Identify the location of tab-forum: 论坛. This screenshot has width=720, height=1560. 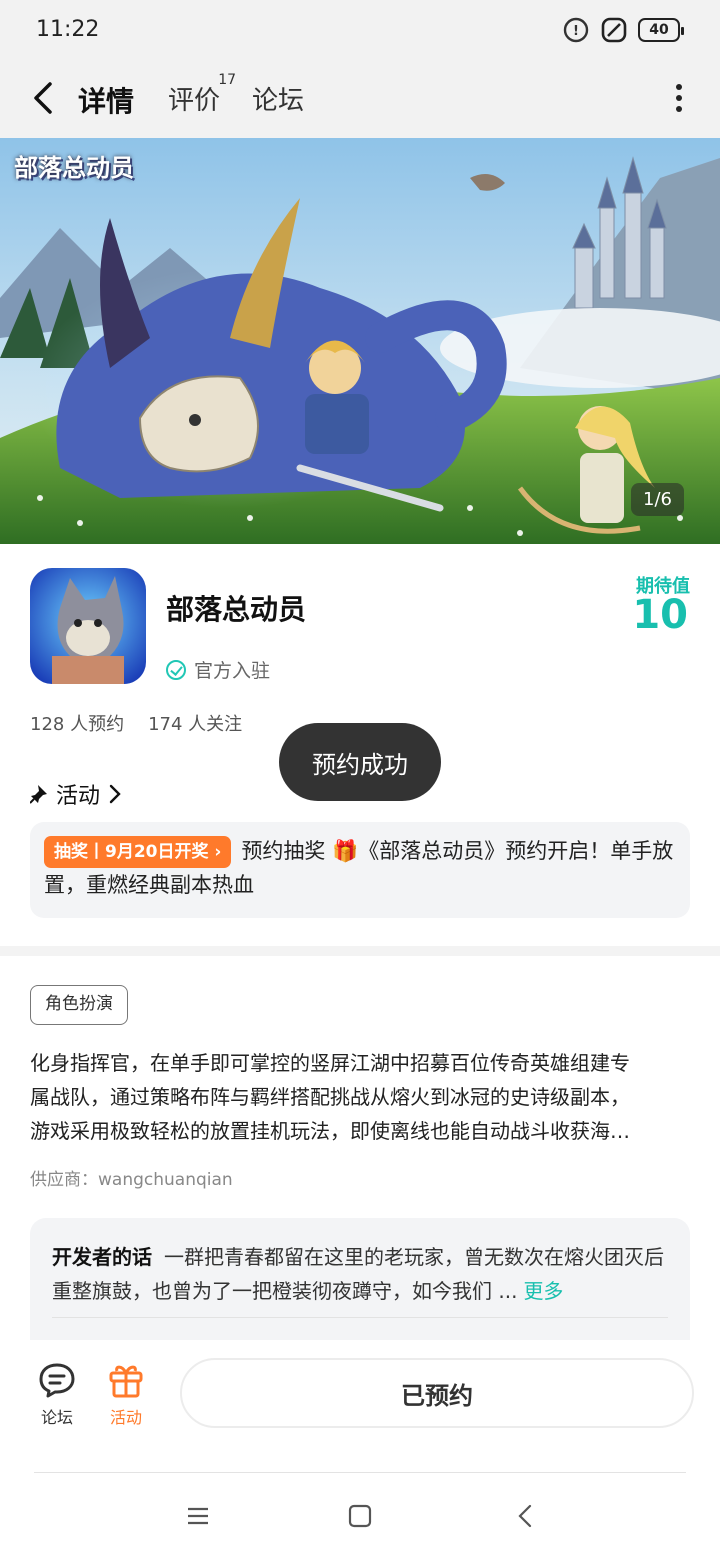
(278, 98).